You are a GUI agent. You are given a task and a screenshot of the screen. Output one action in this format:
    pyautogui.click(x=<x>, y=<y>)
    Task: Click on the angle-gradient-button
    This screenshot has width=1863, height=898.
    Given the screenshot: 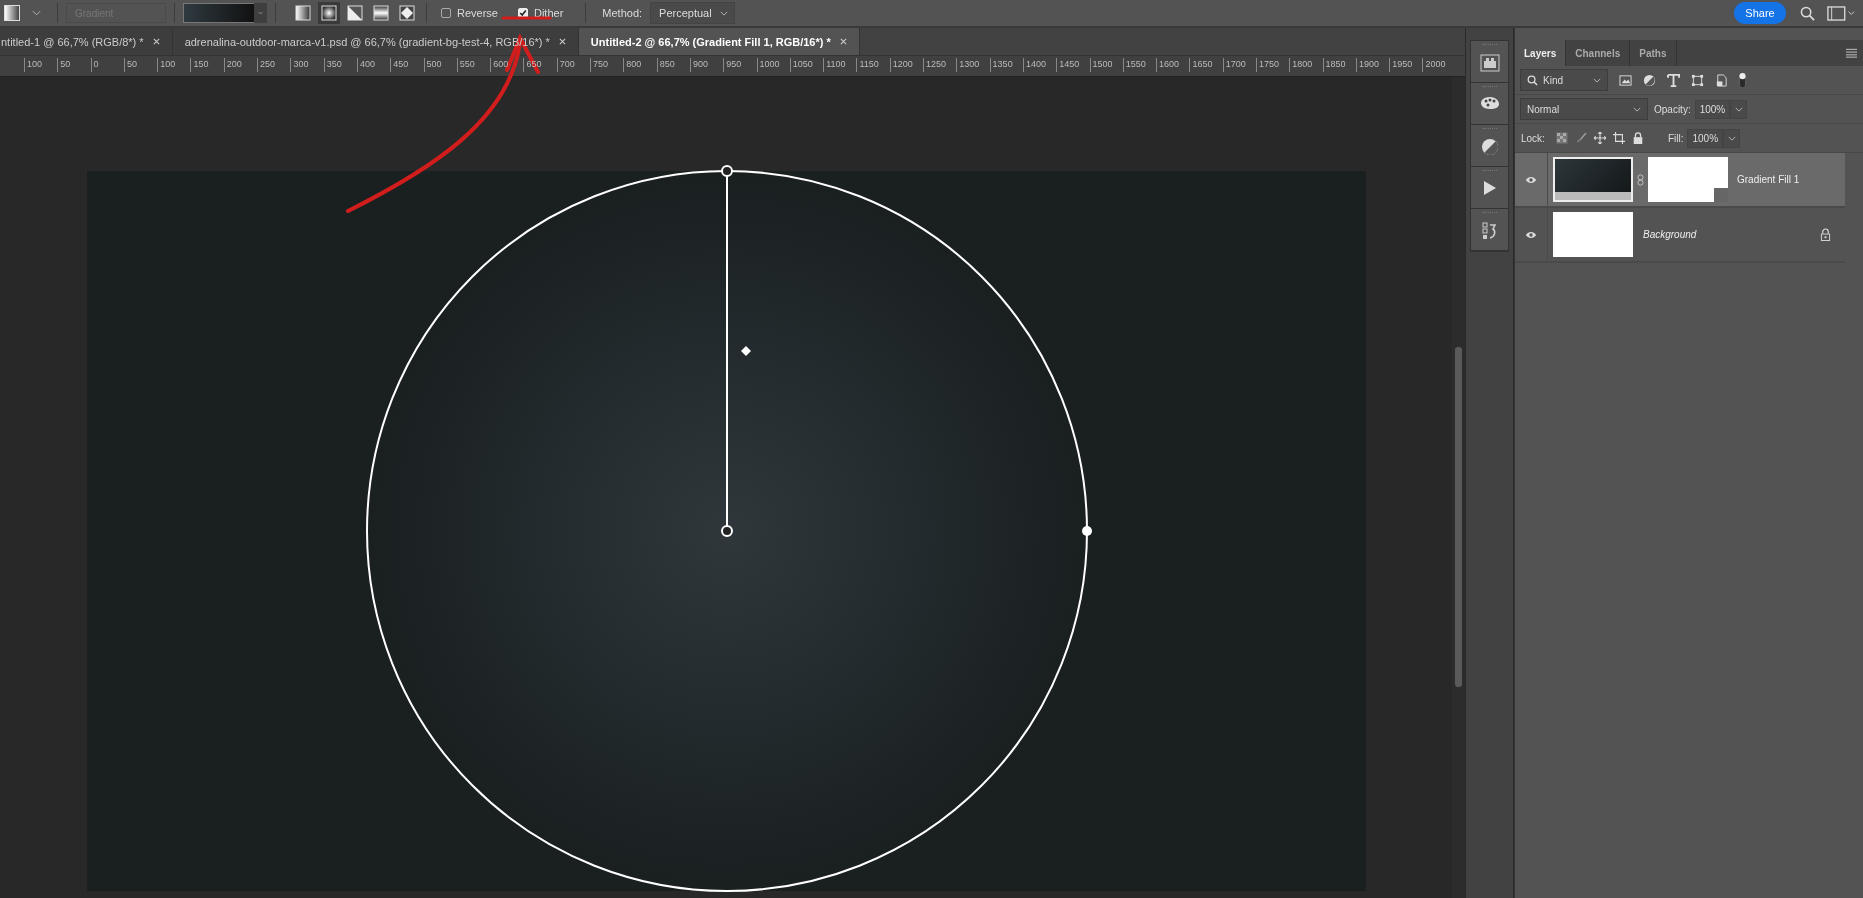 What is the action you would take?
    pyautogui.click(x=355, y=13)
    